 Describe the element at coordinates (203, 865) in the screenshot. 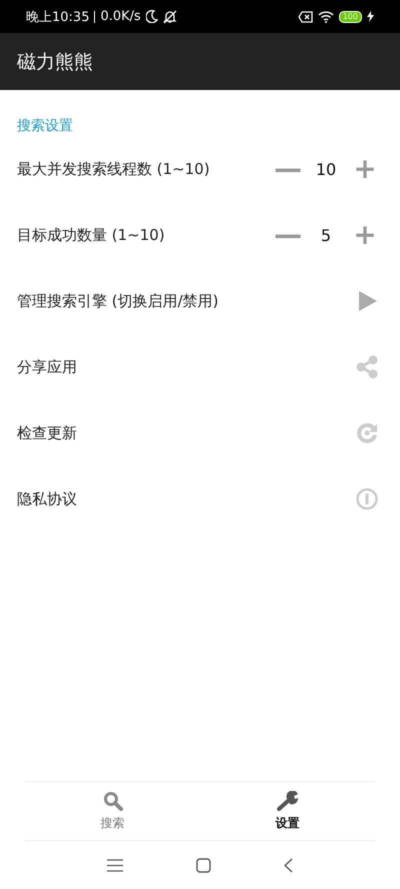

I see `home-icon` at that location.